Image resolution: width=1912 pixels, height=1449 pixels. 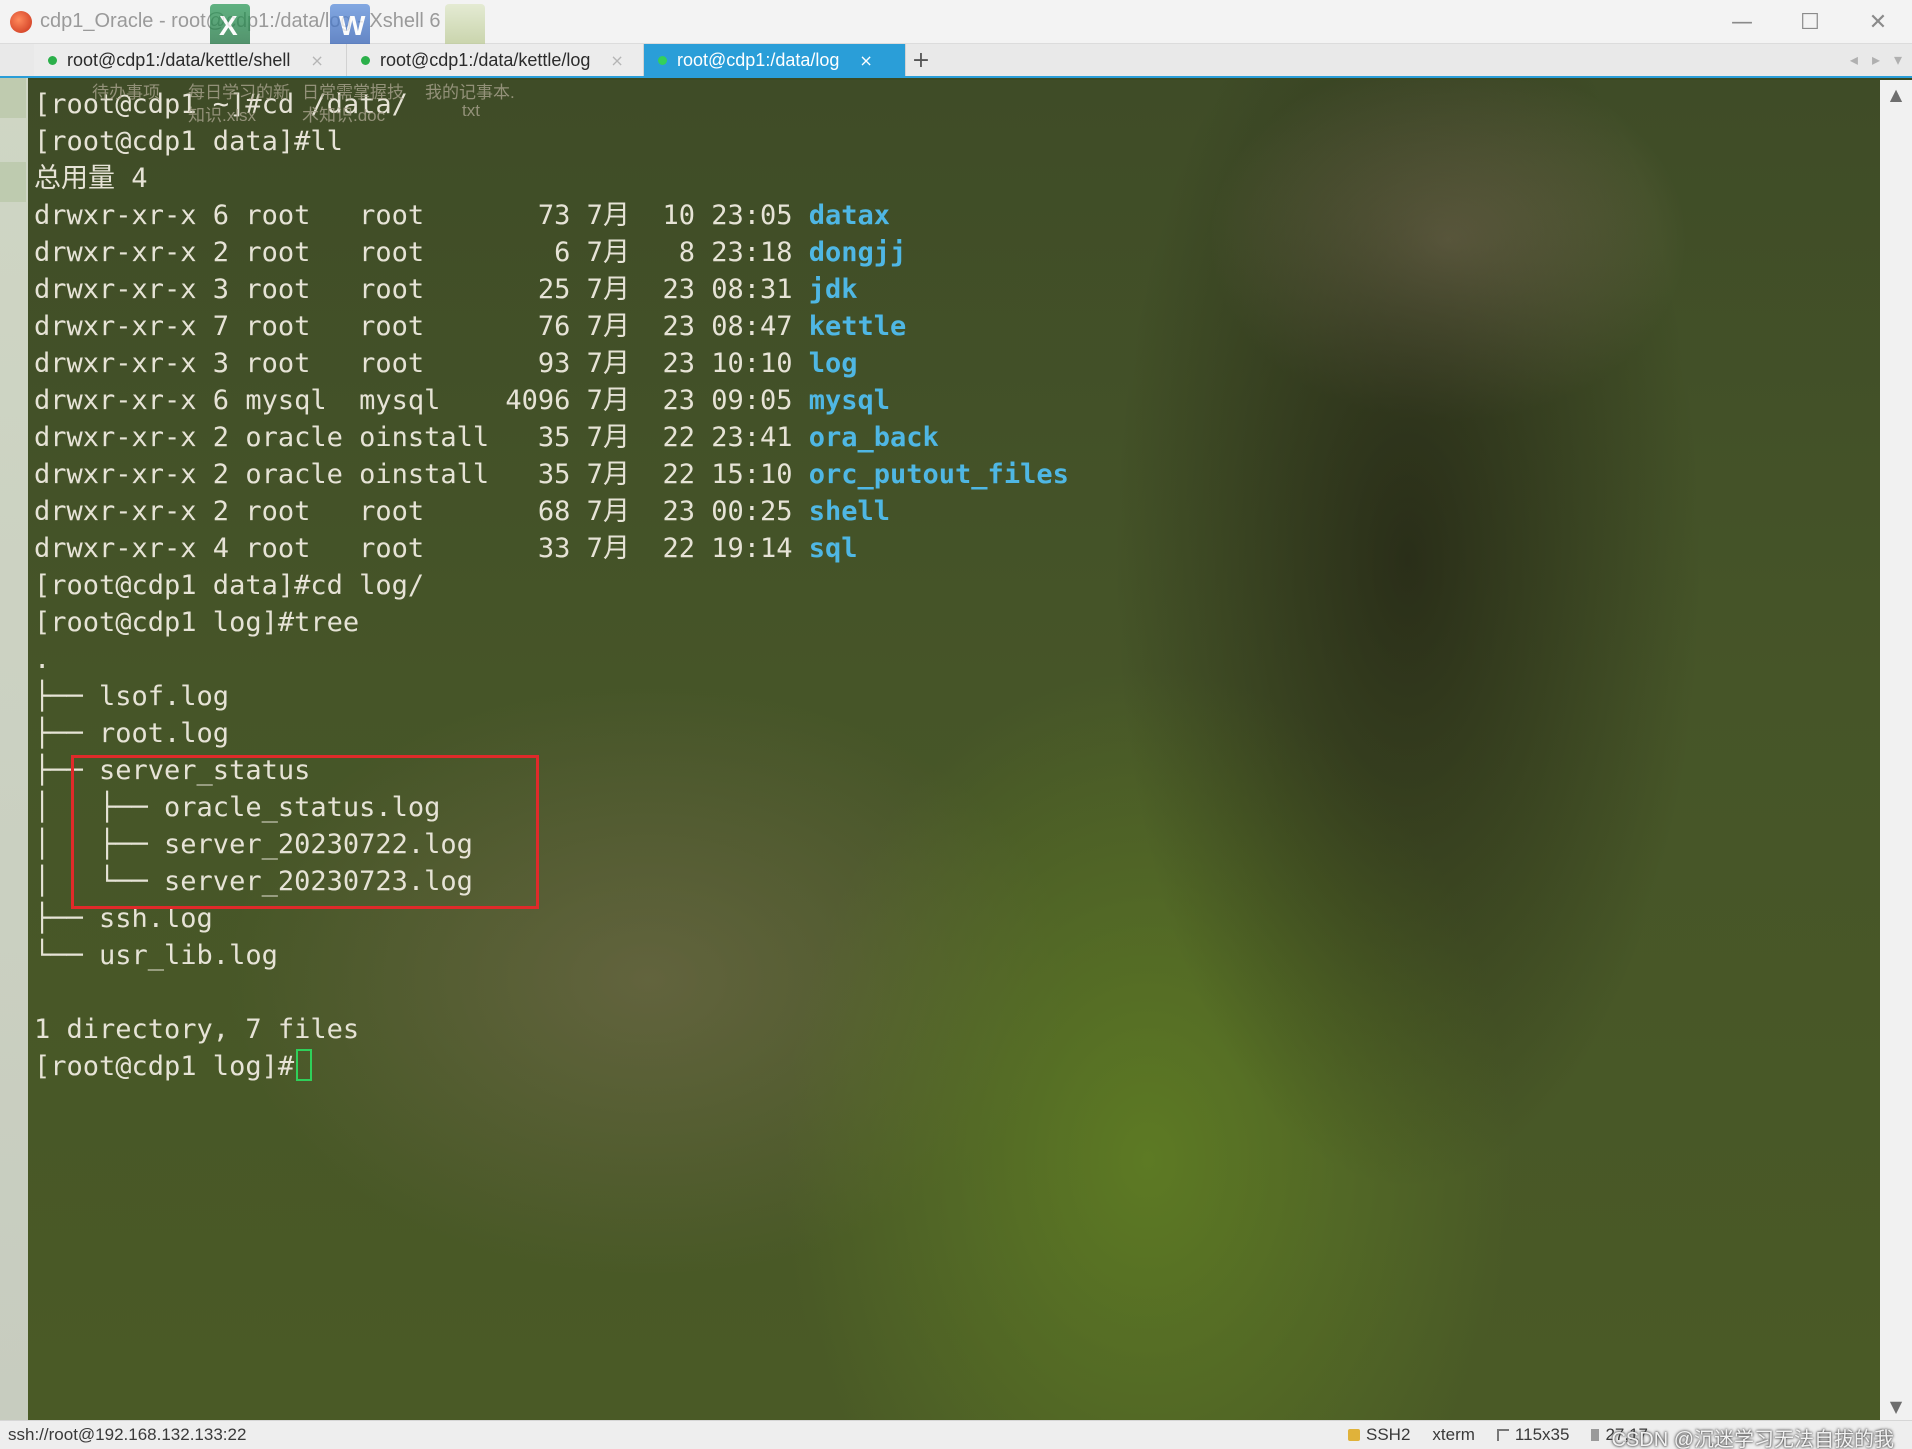 I want to click on xshell-app-icon, so click(x=21, y=21).